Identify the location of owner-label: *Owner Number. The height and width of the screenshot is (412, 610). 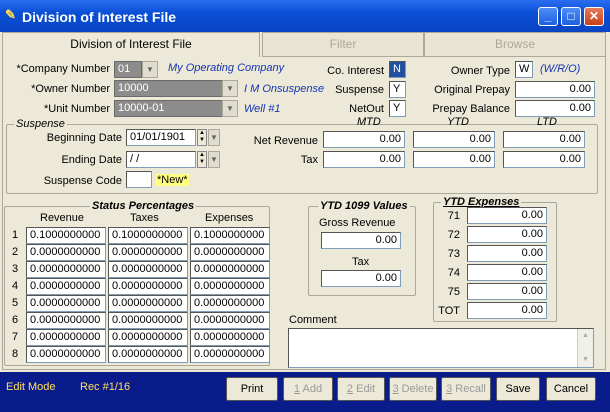
(70, 89).